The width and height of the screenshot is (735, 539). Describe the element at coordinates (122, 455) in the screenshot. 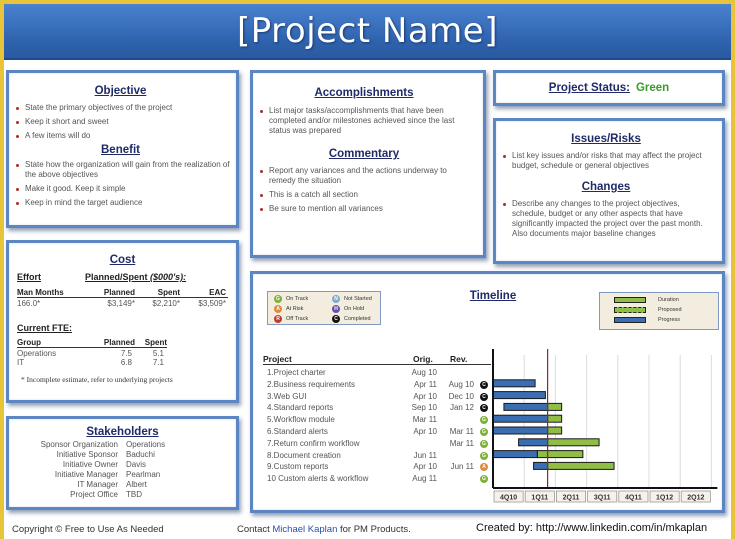

I see `stakeholder-row: Initiative Sponsor Baduchi` at that location.